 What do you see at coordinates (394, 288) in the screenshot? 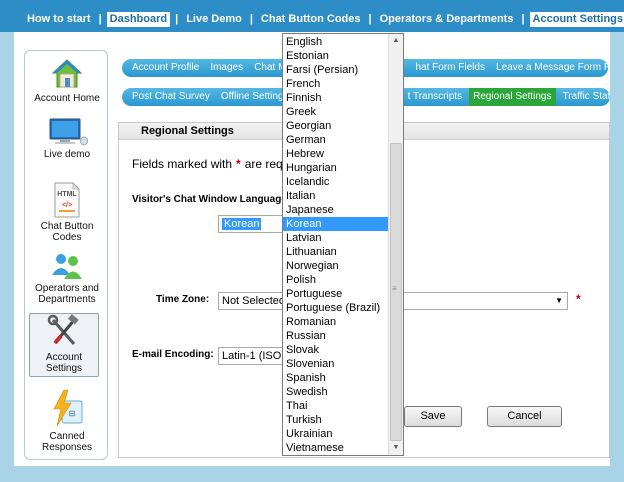
I see `scrollbar-grip-icon: ≡` at bounding box center [394, 288].